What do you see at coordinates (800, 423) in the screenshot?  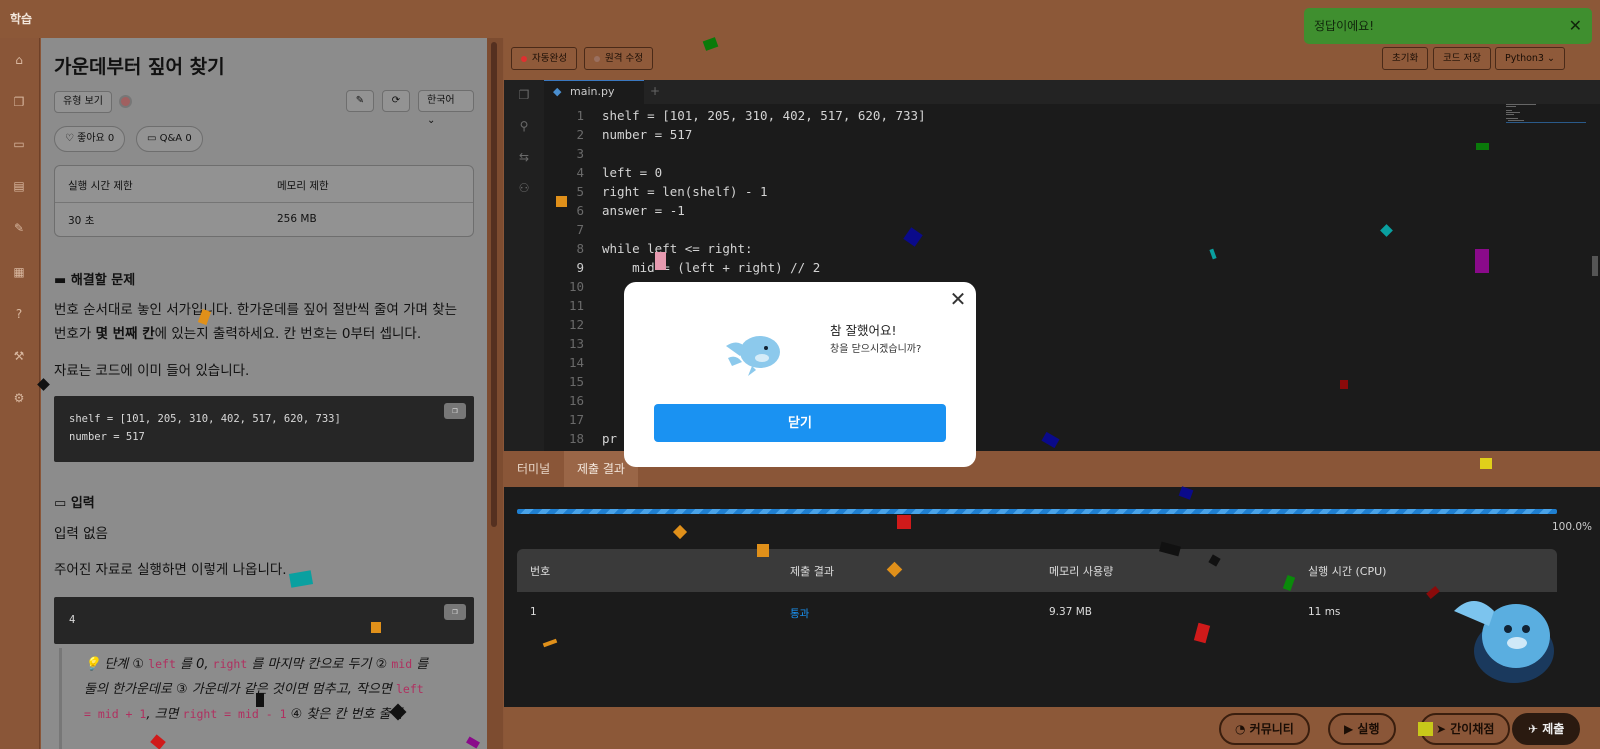 I see `close-button: 닫기` at bounding box center [800, 423].